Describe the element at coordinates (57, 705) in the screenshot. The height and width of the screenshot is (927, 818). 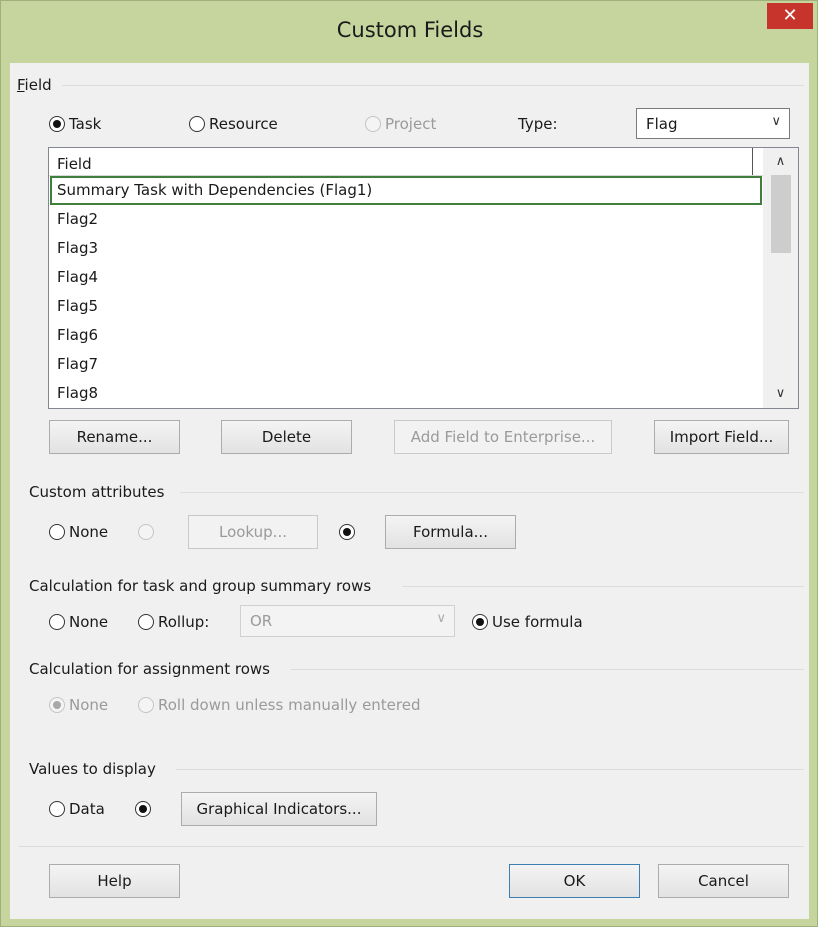
I see `assignment-none-radio` at that location.